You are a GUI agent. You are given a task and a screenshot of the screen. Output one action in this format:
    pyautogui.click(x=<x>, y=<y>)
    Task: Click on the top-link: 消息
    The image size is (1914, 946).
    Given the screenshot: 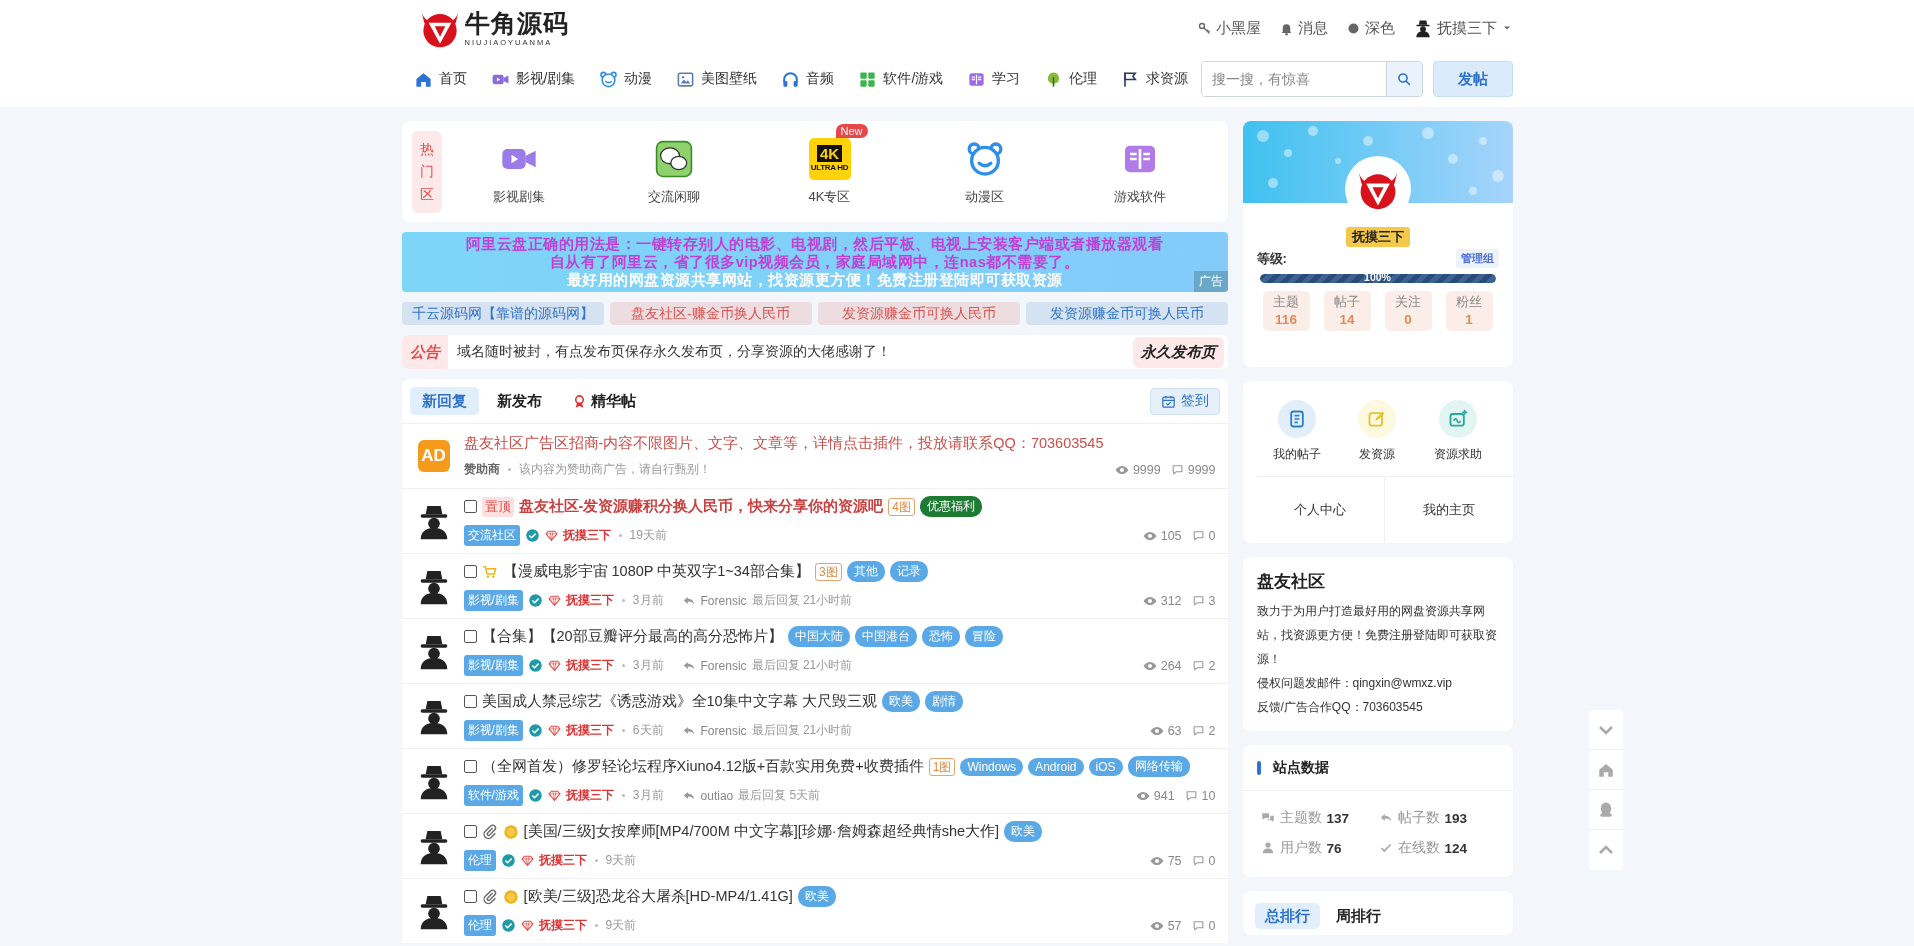 What is the action you would take?
    pyautogui.click(x=1303, y=28)
    